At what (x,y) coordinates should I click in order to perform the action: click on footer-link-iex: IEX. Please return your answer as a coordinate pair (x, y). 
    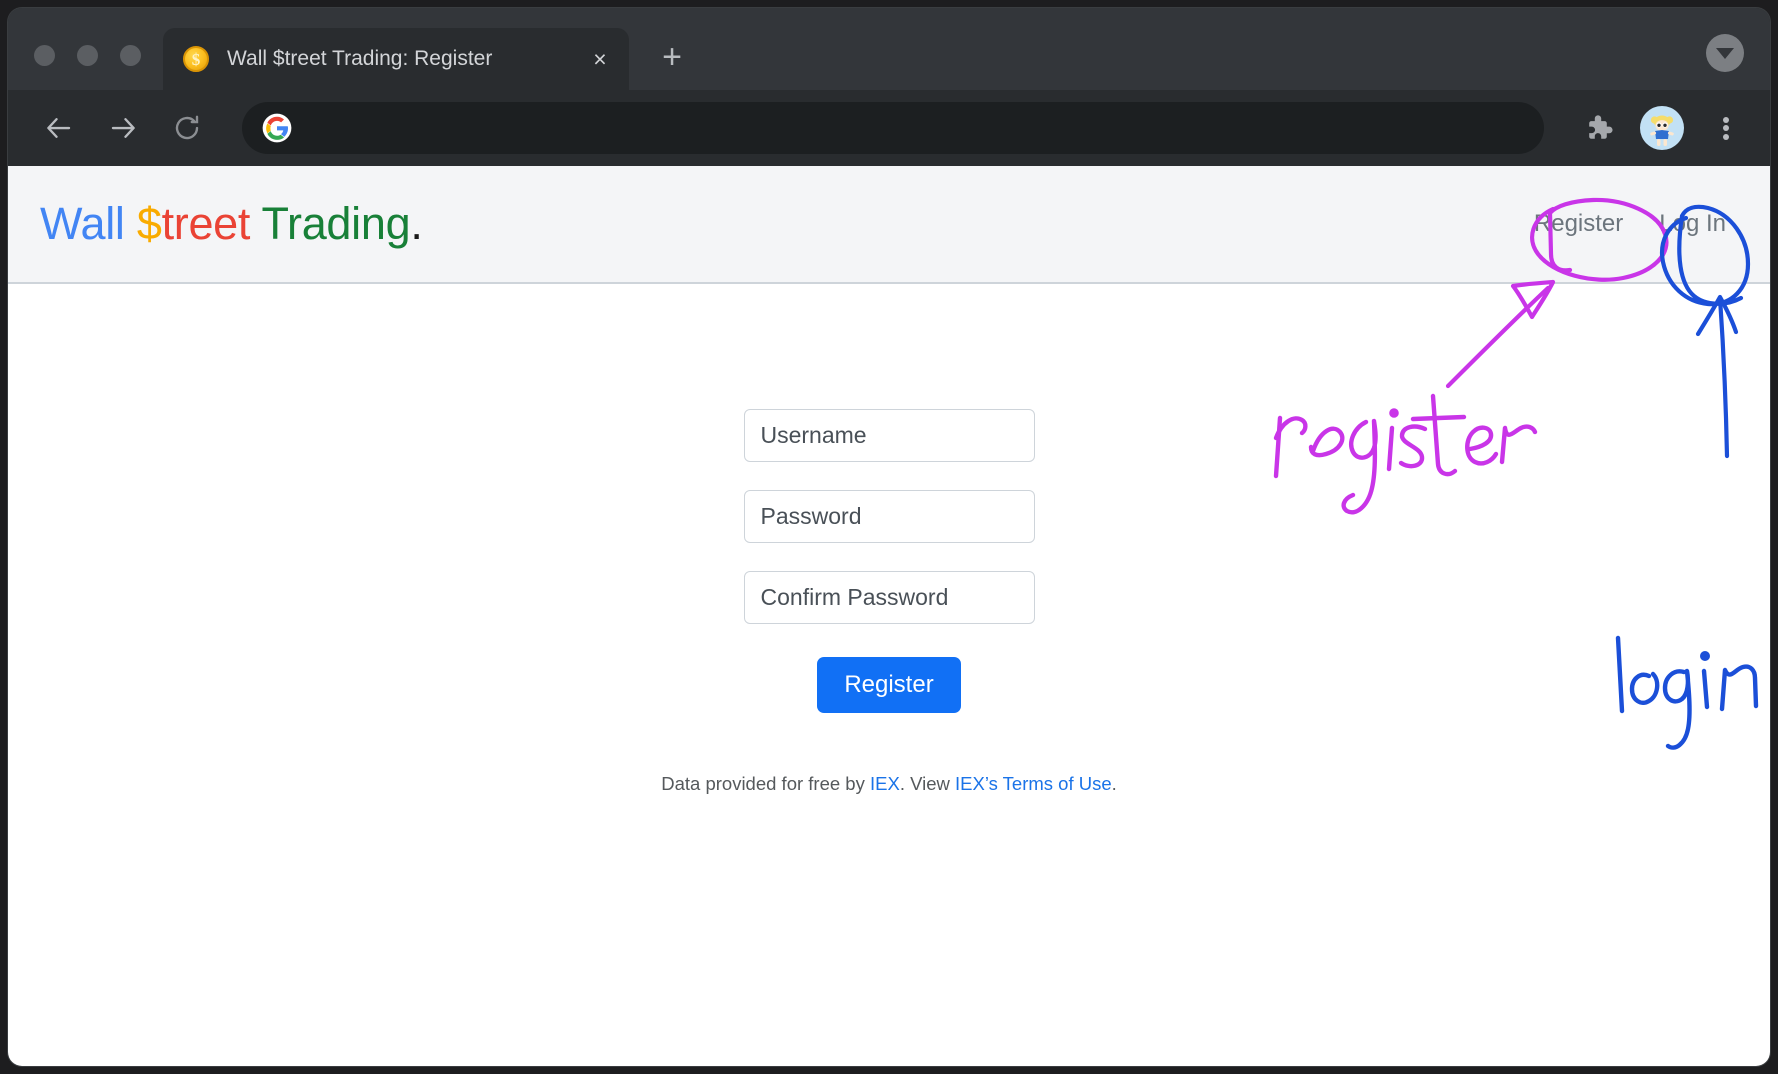
    Looking at the image, I should click on (885, 783).